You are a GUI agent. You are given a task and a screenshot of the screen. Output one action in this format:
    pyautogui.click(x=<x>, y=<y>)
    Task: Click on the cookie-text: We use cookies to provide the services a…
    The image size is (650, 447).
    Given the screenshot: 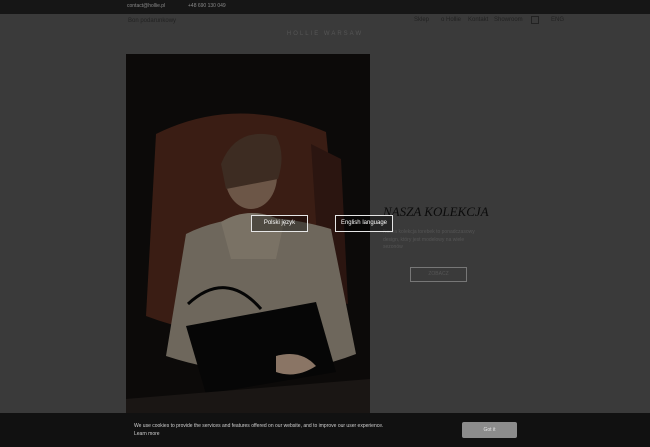 What is the action you would take?
    pyautogui.click(x=259, y=426)
    